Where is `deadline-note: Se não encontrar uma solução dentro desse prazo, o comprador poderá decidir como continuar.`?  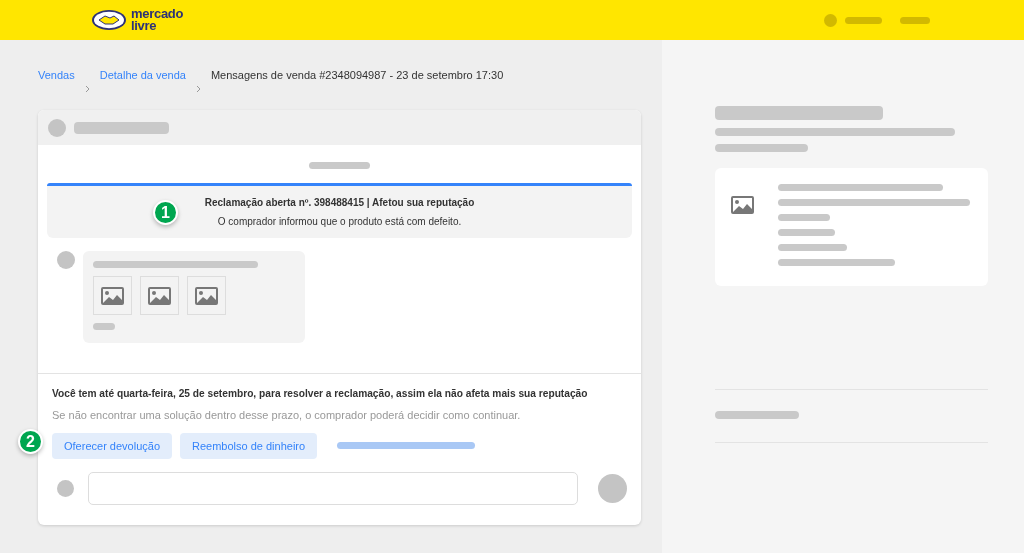
deadline-note: Se não encontrar uma solução dentro desse prazo, o comprador poderá decidir como continuar. is located at coordinates (287, 416).